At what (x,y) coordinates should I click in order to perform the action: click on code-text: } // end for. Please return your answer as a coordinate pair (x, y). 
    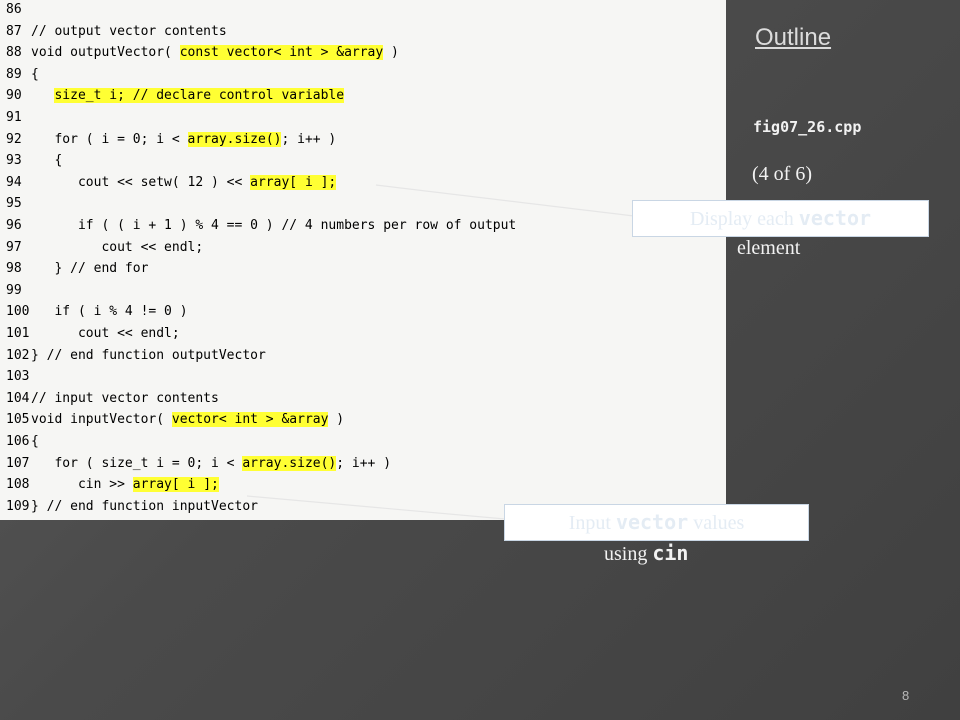
    Looking at the image, I should click on (89, 269).